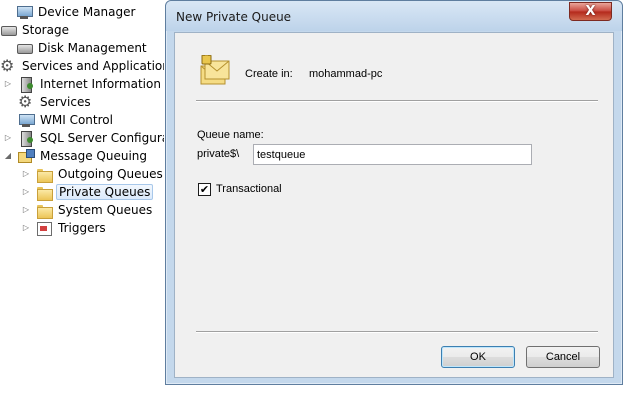 The width and height of the screenshot is (623, 395). Describe the element at coordinates (8, 65) in the screenshot. I see `services-applications-icon` at that location.